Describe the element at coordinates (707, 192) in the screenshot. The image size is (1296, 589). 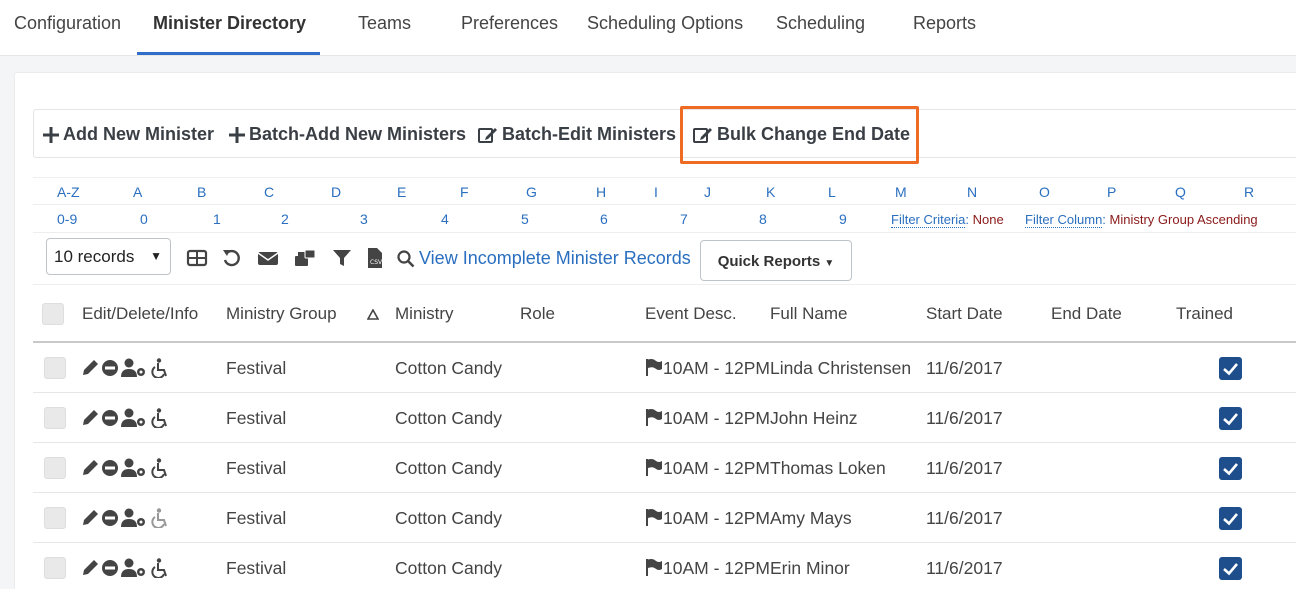
I see `filter-j: J` at that location.